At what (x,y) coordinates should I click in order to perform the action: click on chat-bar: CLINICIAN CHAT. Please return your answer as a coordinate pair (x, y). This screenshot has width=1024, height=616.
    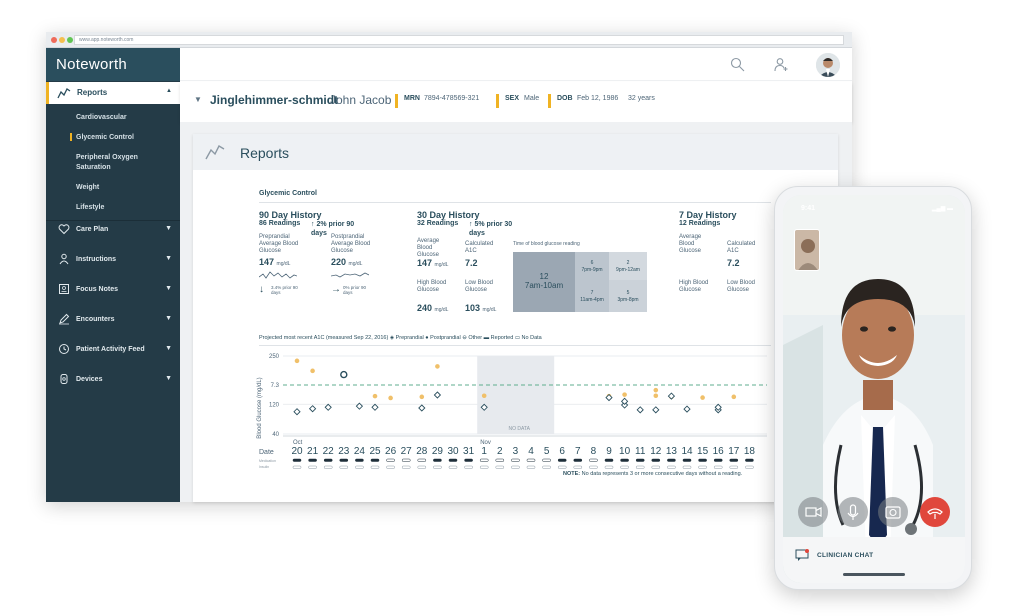
    Looking at the image, I should click on (874, 560).